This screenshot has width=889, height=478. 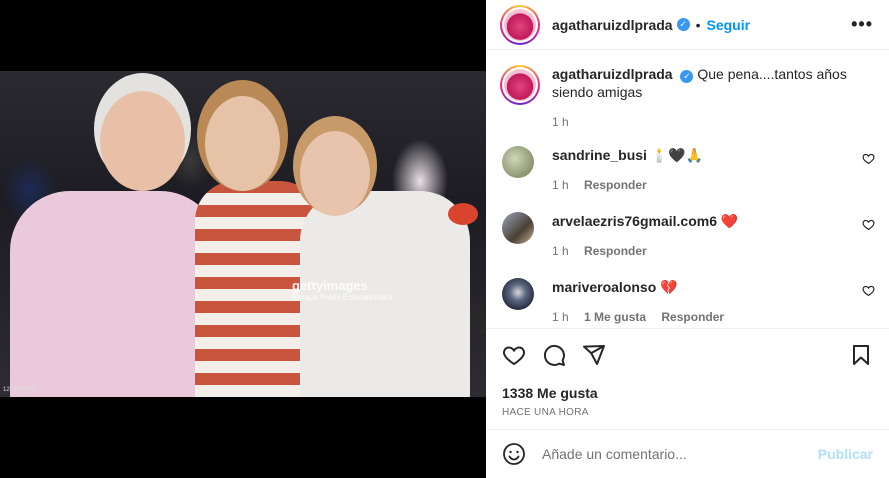 I want to click on commenter-username: mariveroalonso, so click(x=604, y=287).